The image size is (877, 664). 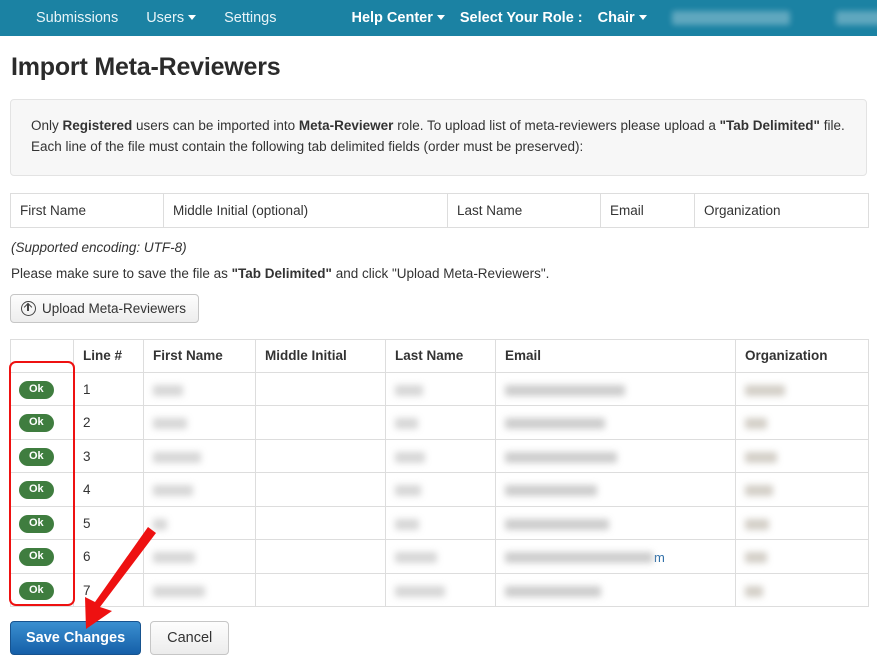 What do you see at coordinates (108, 389) in the screenshot?
I see `row-line-number: 1` at bounding box center [108, 389].